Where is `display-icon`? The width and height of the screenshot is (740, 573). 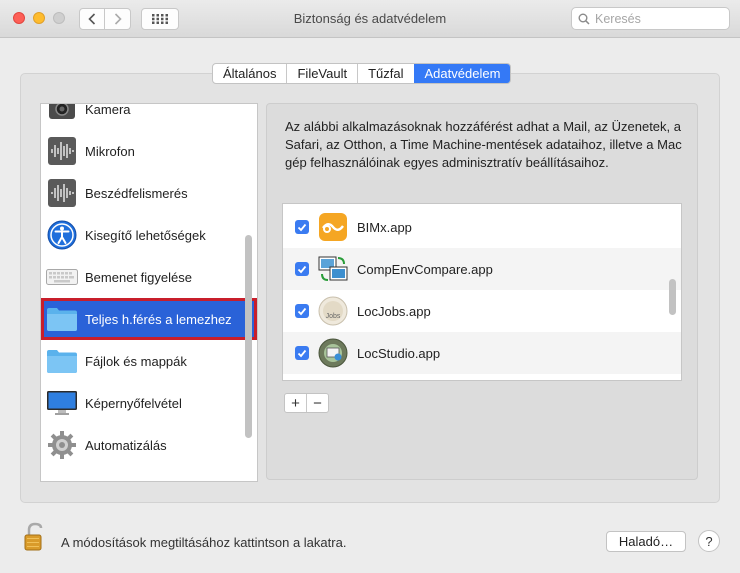
display-icon is located at coordinates (62, 403).